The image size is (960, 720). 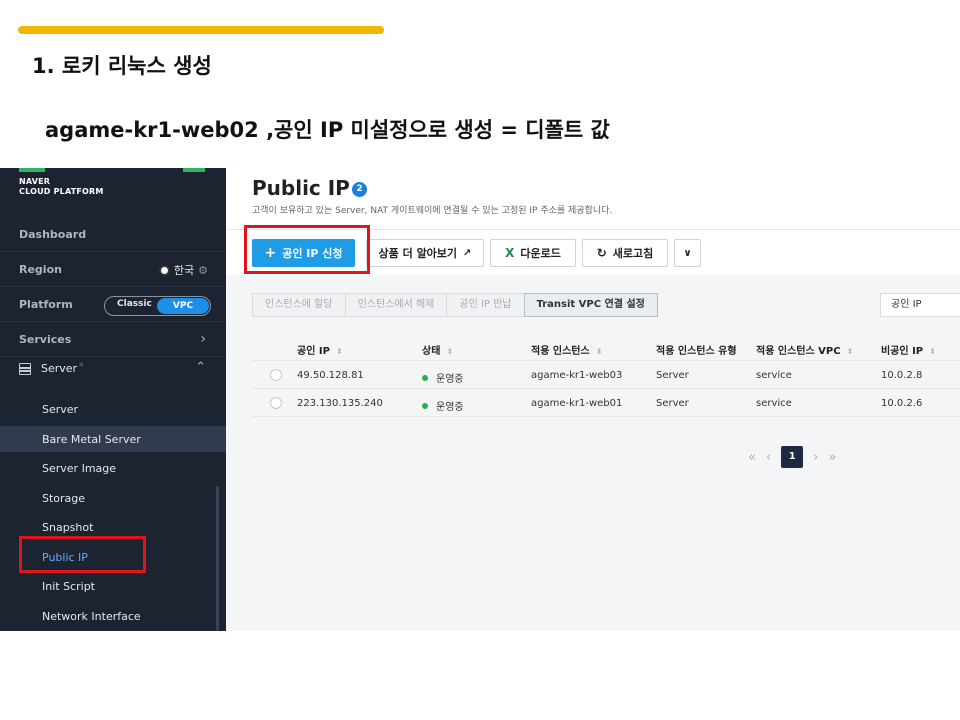 What do you see at coordinates (113, 498) in the screenshot?
I see `sidebar-item-storage: Storage` at bounding box center [113, 498].